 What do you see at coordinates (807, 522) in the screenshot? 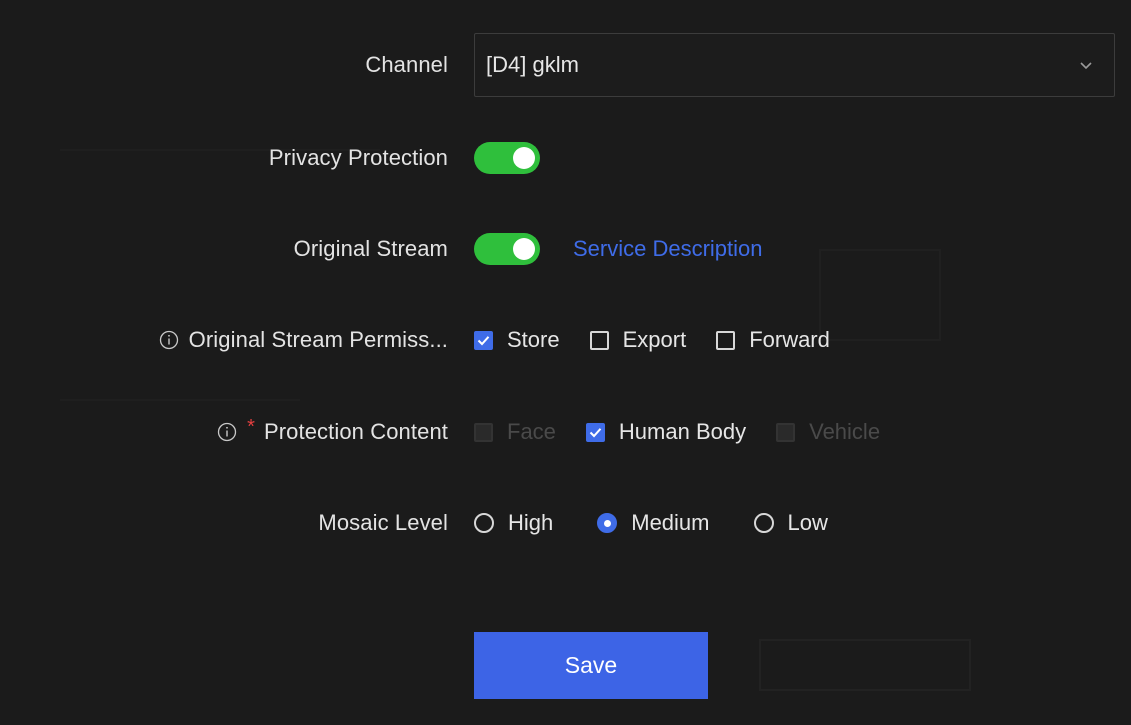
I see `mosaic-low-label: Low` at bounding box center [807, 522].